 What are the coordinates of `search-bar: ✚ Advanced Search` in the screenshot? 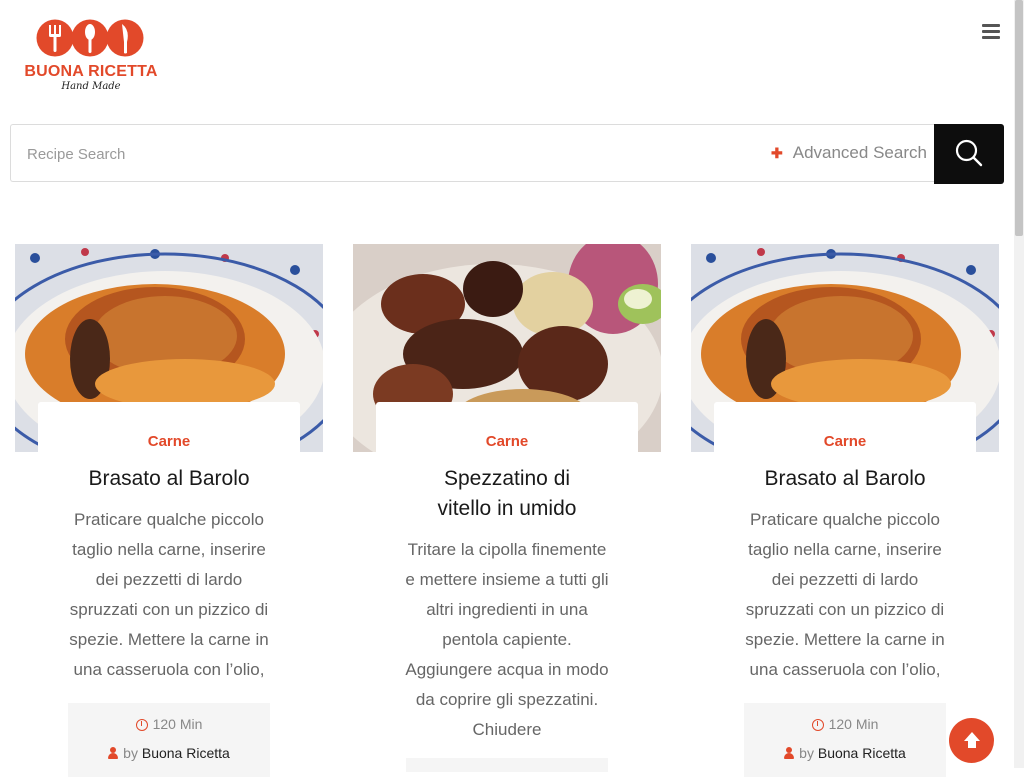 It's located at (472, 153).